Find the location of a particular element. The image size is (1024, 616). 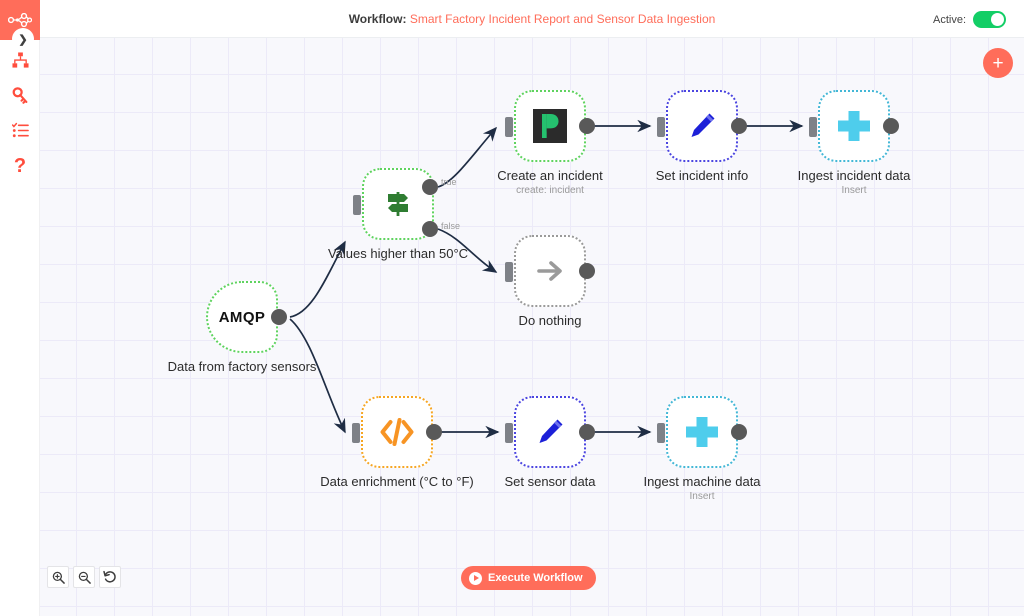

active-label: Active: is located at coordinates (949, 19).